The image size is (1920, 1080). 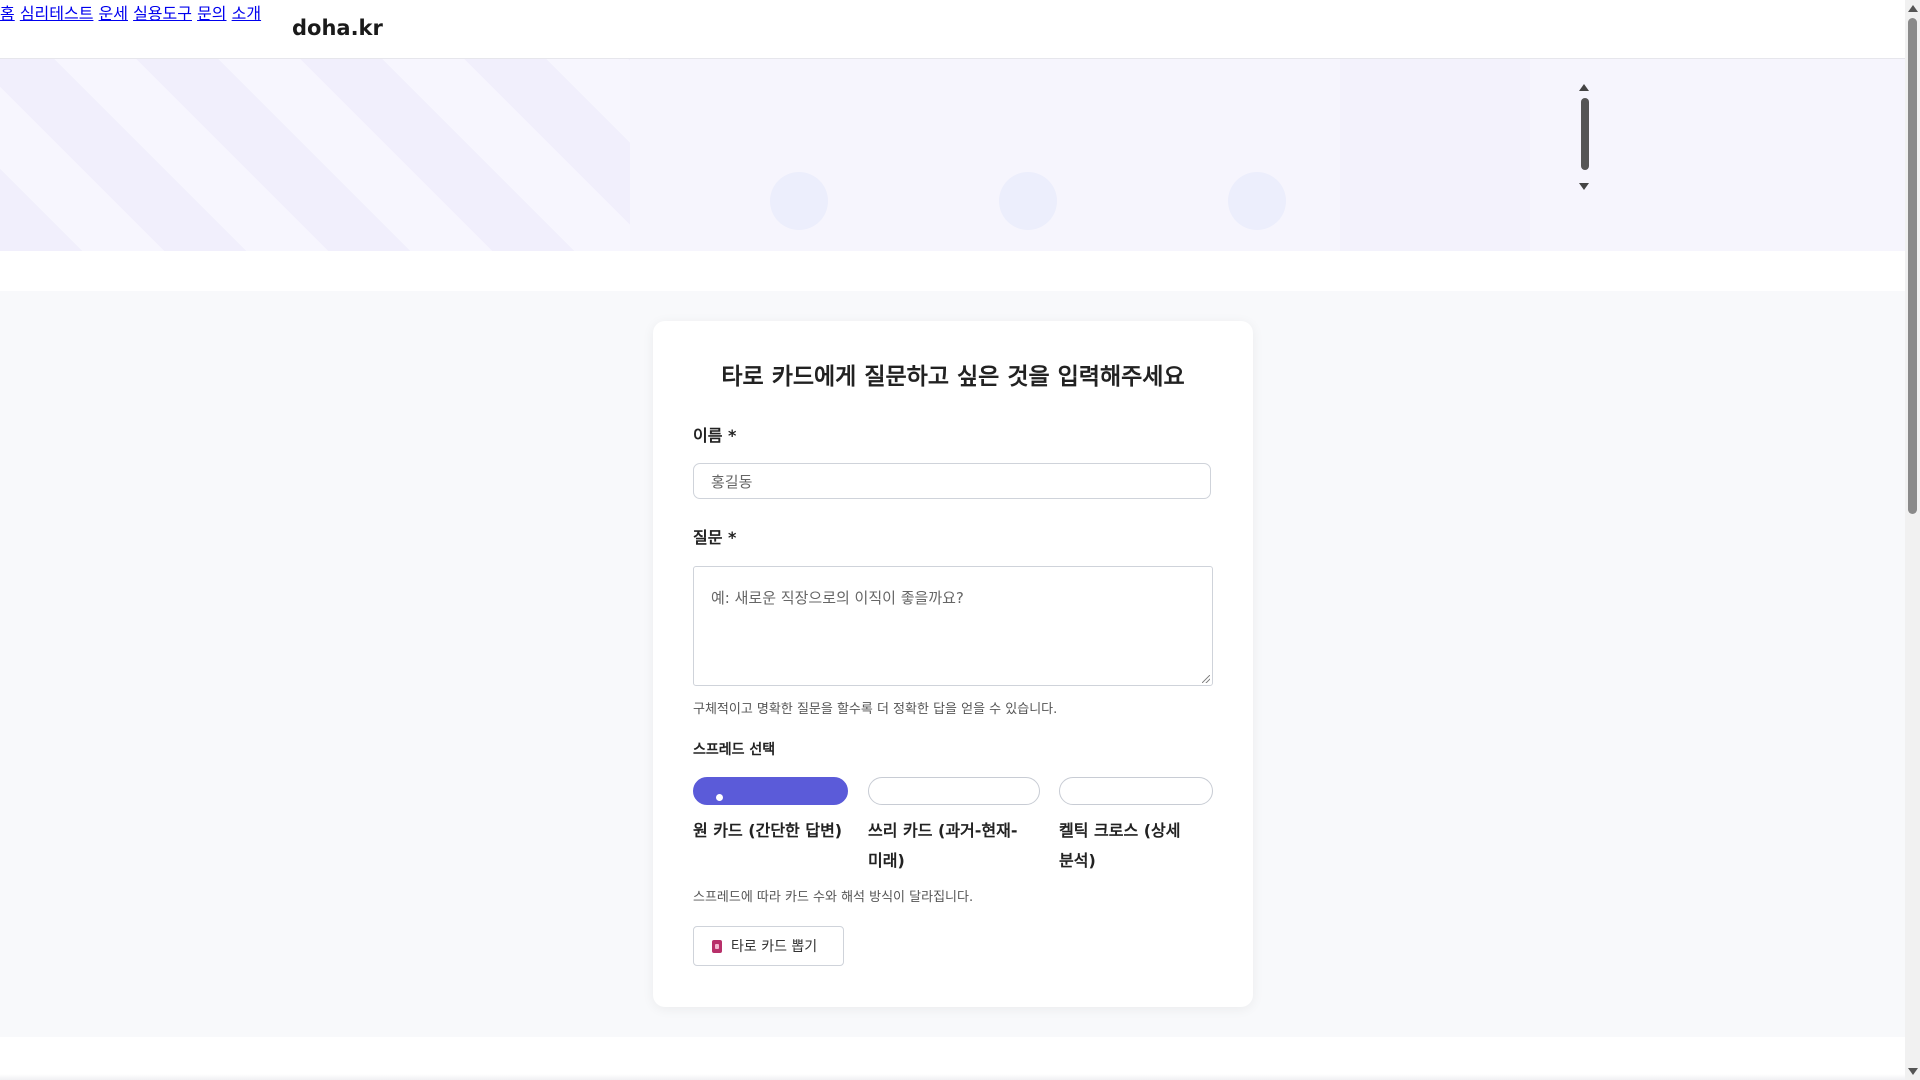 What do you see at coordinates (875, 709) in the screenshot?
I see `question-help-text: 구체적이고 명확한 질문을 할수록 더 정확한 답을 얻을 수 있습니다.` at bounding box center [875, 709].